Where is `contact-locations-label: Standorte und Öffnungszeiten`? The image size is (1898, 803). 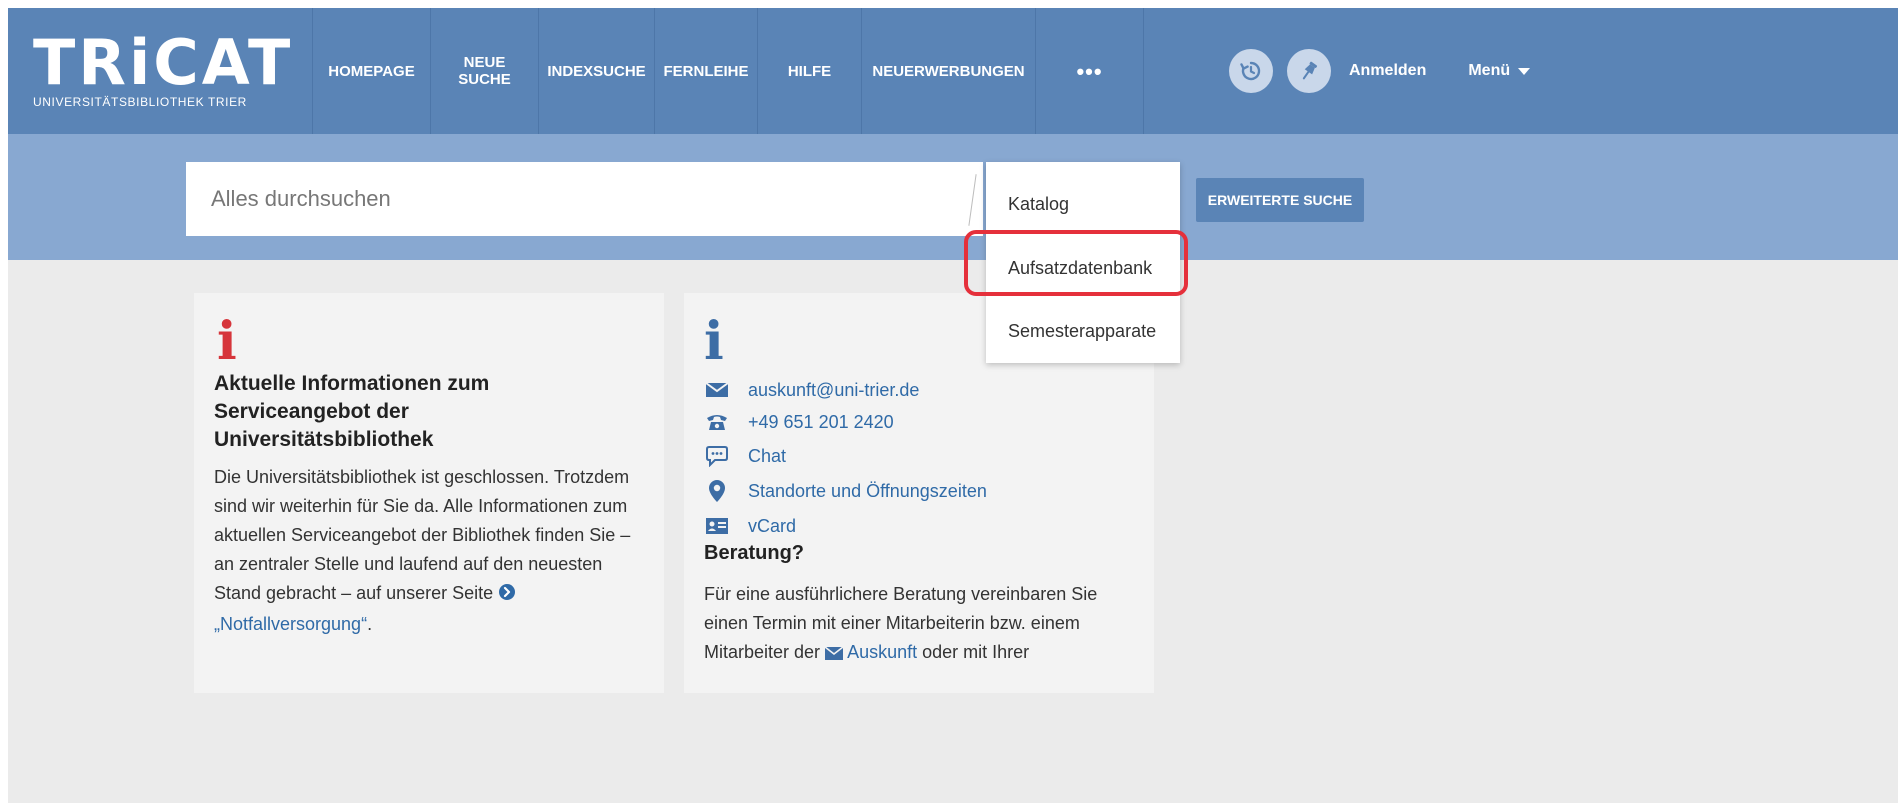 contact-locations-label: Standorte und Öffnungszeiten is located at coordinates (867, 490).